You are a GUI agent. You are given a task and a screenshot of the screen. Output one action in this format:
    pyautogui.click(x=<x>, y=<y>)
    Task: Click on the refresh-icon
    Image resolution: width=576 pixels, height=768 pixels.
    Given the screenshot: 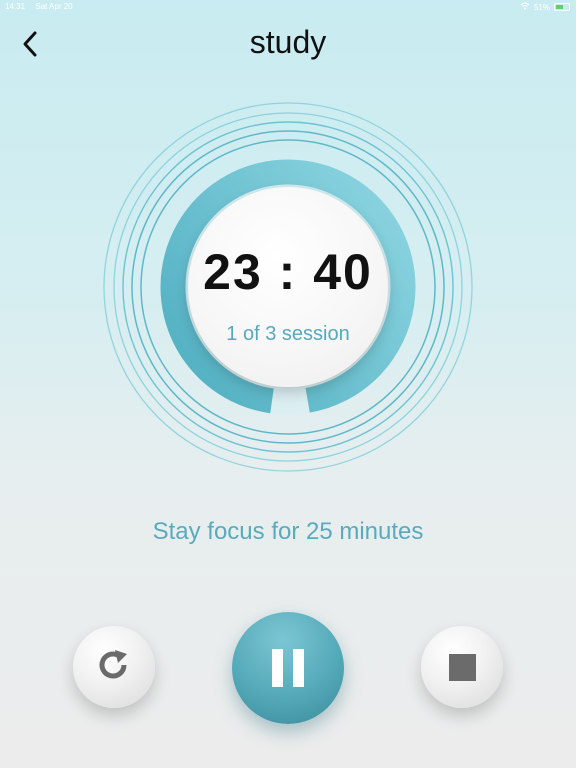 What is the action you would take?
    pyautogui.click(x=114, y=667)
    